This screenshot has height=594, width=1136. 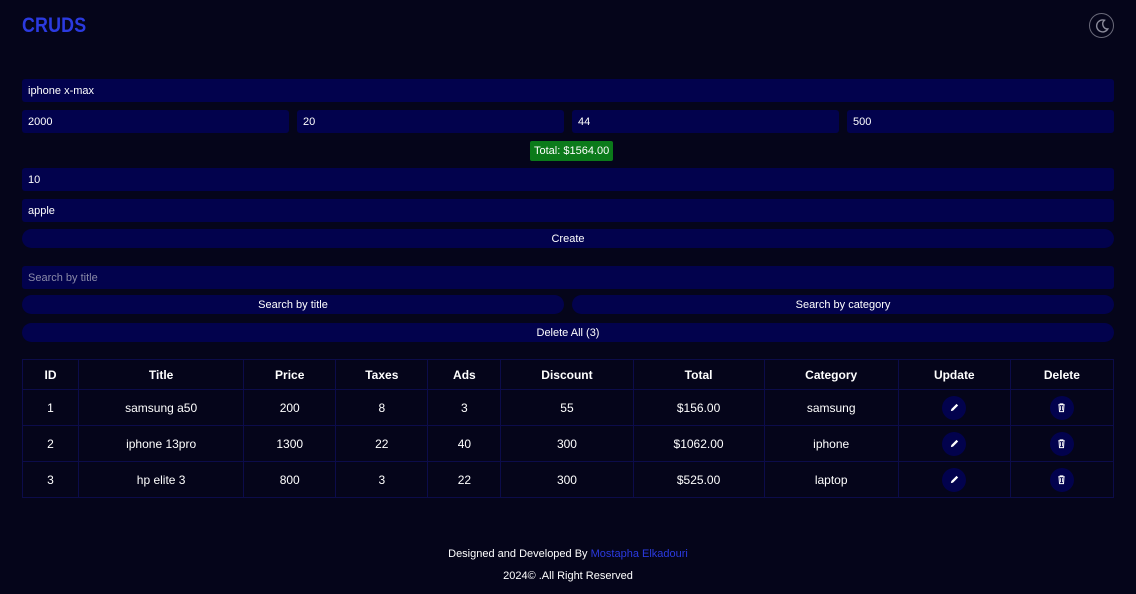 I want to click on cell-title: iphone 13pro, so click(x=161, y=443).